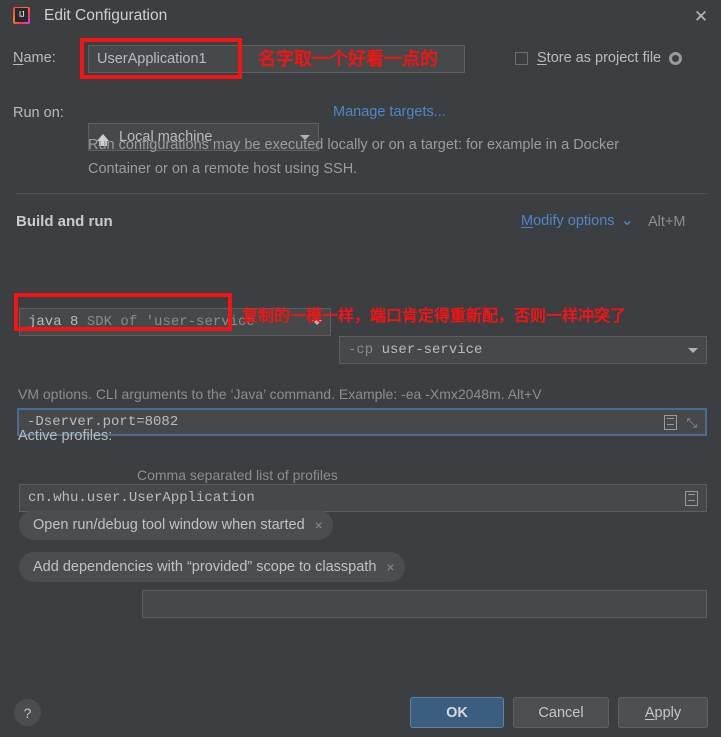 This screenshot has height=737, width=721. I want to click on module-classpath-dropdown: -cp user-service, so click(523, 350).